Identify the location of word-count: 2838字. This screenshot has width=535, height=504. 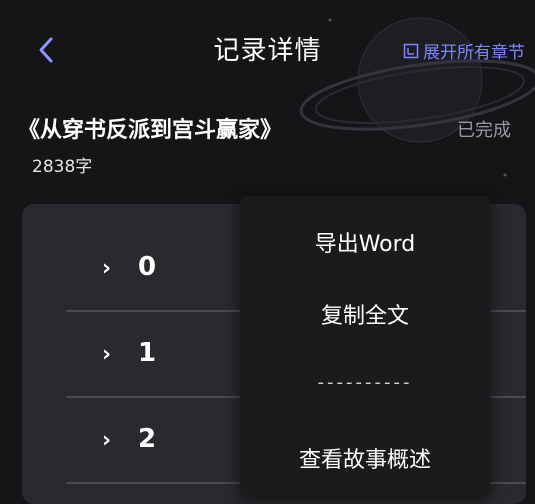
(62, 167).